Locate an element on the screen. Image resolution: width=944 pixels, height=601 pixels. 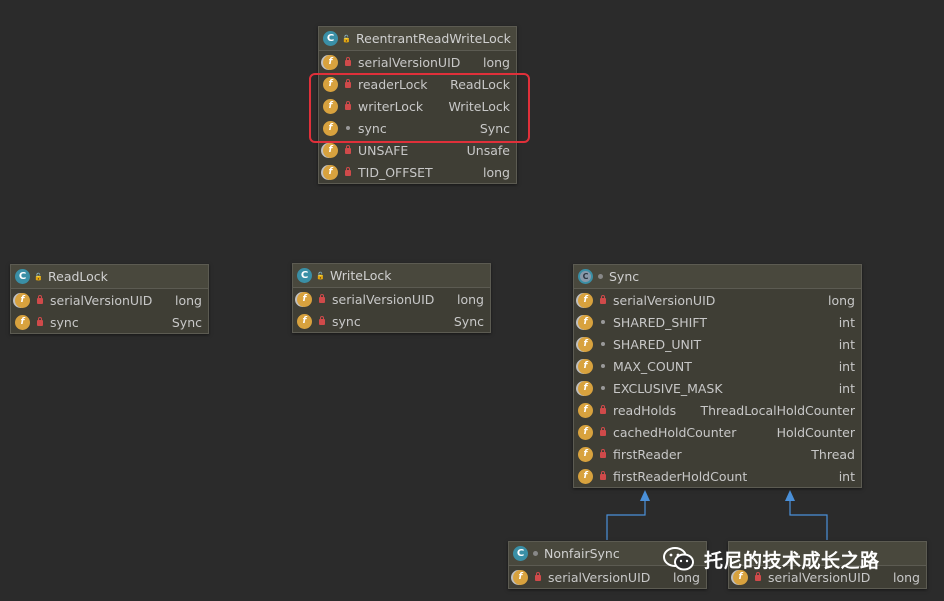
class-name: NonfairSync is located at coordinates (582, 553).